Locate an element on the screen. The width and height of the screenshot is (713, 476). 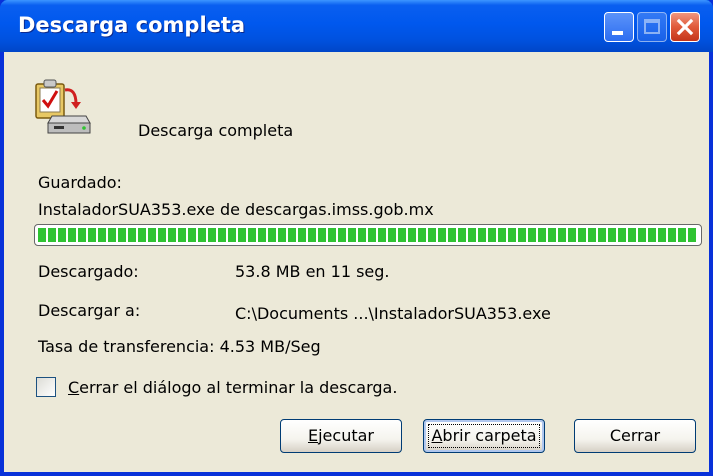
close-icon is located at coordinates (685, 27).